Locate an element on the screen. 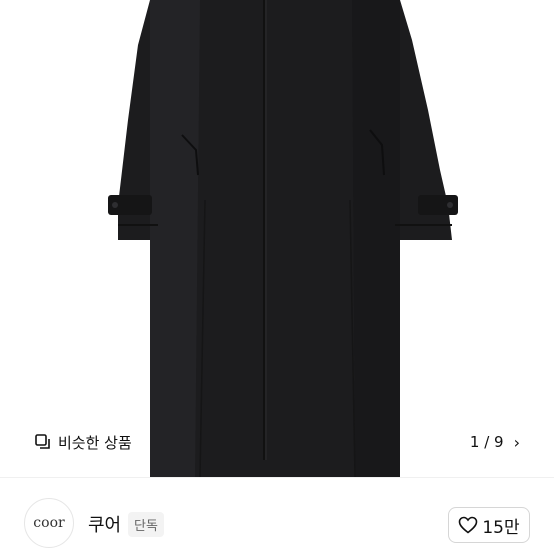 The width and height of the screenshot is (554, 555). similar-products-button: 비슷한 상품 is located at coordinates (84, 442).